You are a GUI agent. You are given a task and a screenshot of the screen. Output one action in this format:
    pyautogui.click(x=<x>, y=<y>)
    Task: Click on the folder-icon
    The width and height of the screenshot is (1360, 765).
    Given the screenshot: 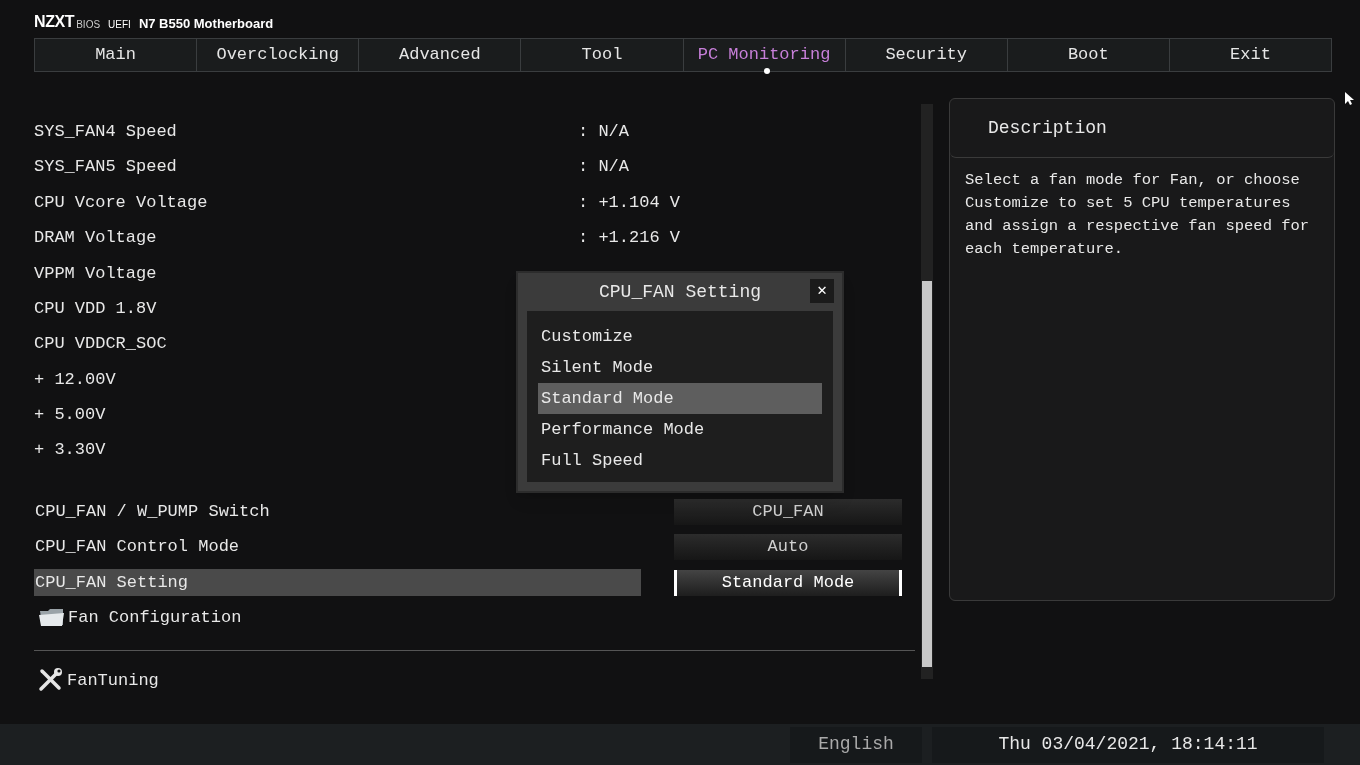 What is the action you would take?
    pyautogui.click(x=52, y=617)
    